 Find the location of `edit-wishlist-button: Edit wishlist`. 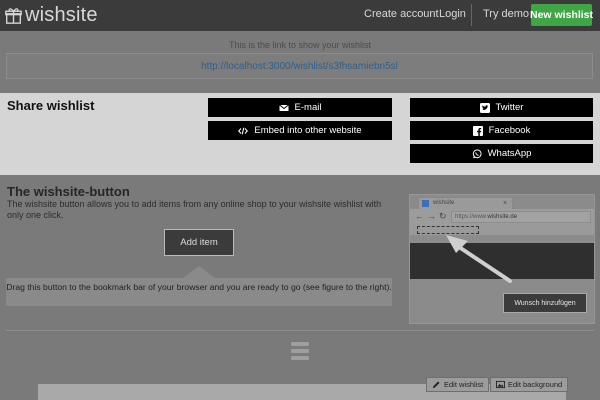

edit-wishlist-button: Edit wishlist is located at coordinates (458, 384).